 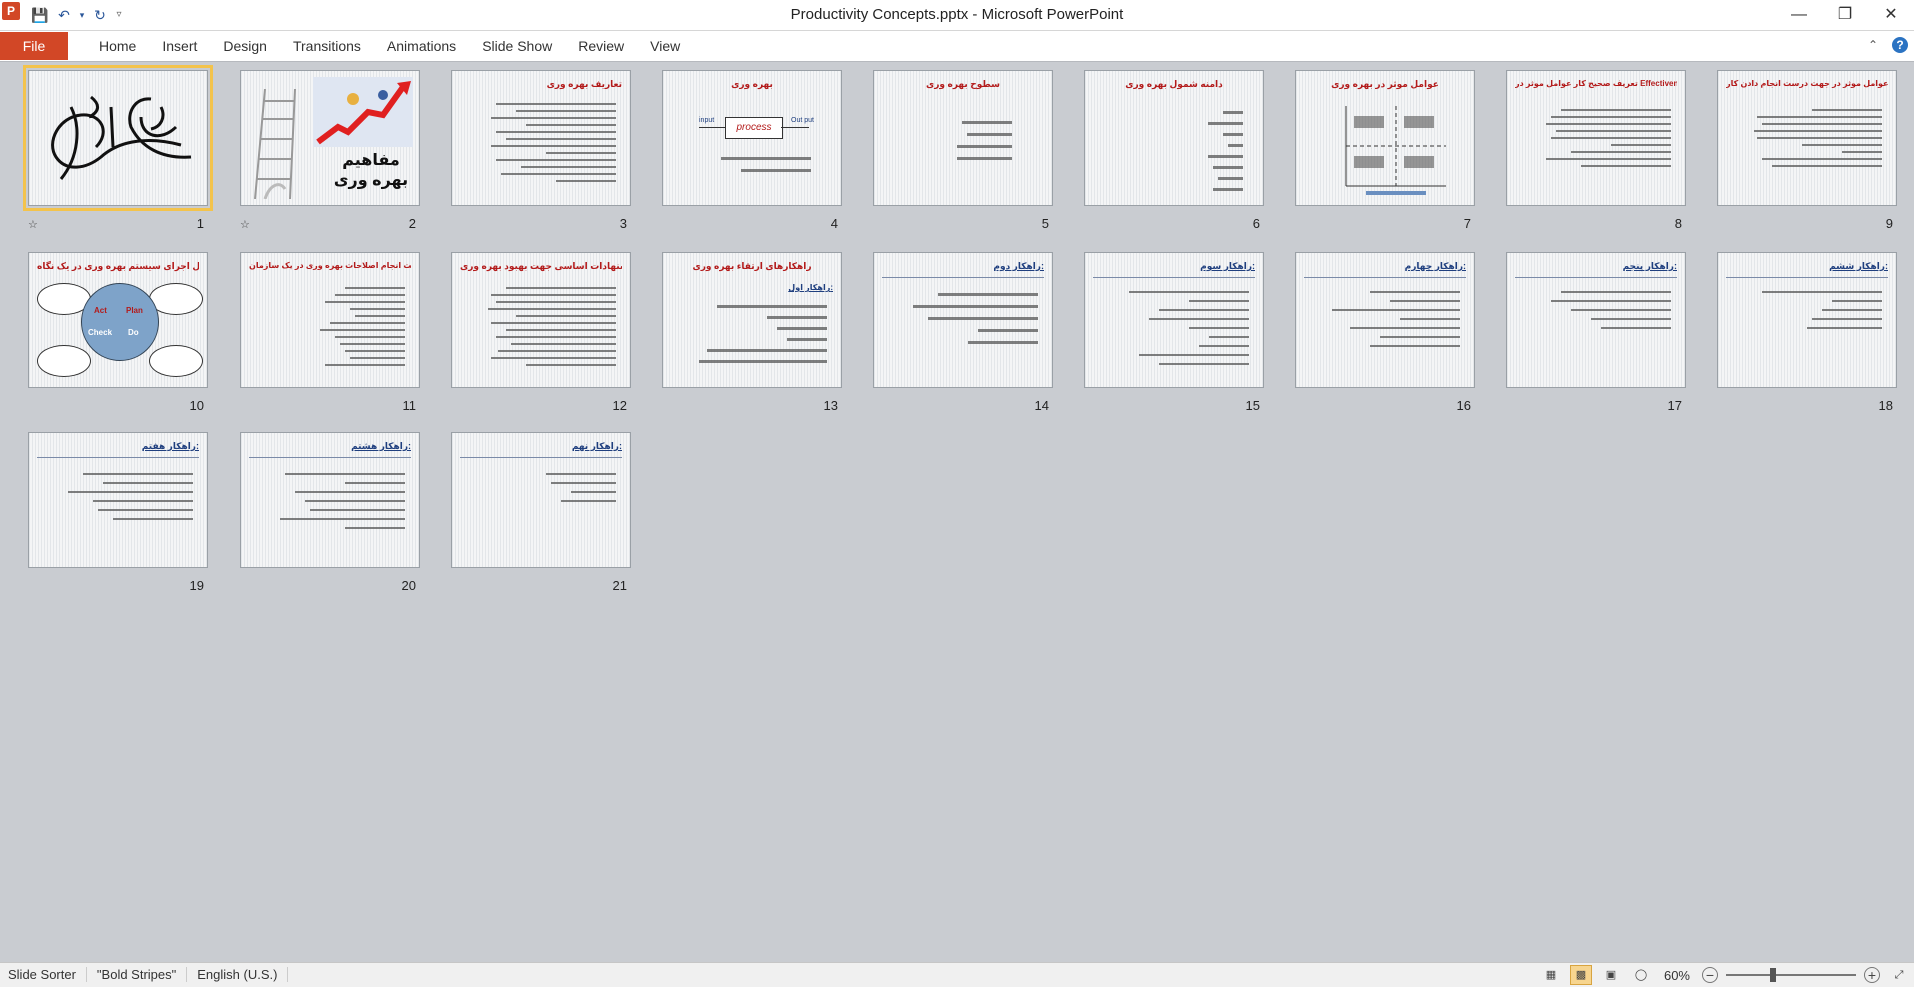 I want to click on slide-number: 3, so click(x=623, y=223).